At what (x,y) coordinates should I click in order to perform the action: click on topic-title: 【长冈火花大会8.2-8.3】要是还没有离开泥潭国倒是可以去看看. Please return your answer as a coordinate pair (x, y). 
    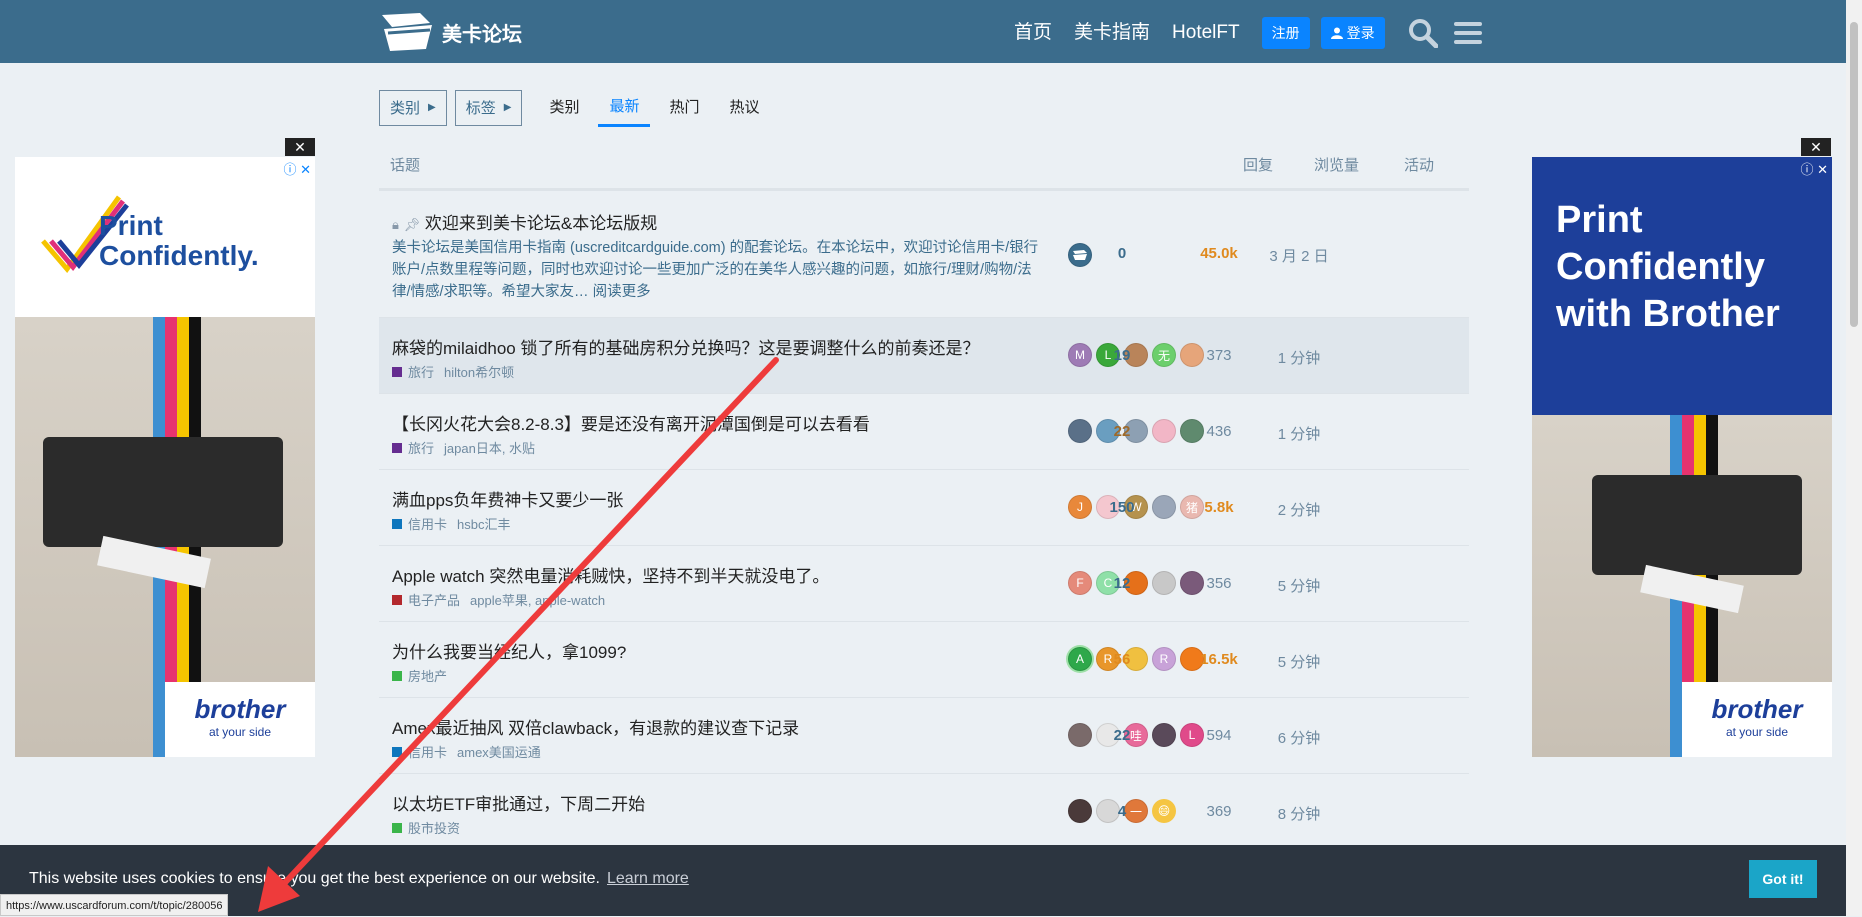
    Looking at the image, I should click on (631, 422).